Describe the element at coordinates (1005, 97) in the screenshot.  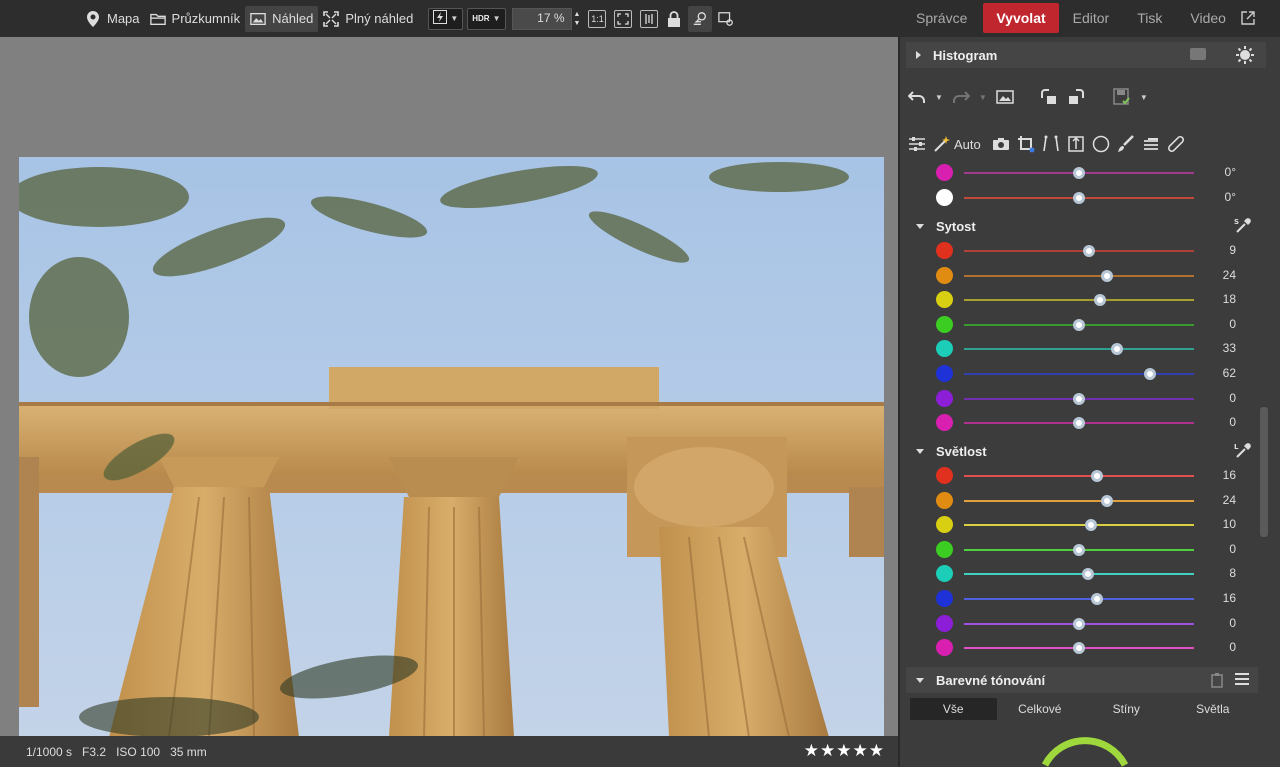
I see `compare-image-icon` at that location.